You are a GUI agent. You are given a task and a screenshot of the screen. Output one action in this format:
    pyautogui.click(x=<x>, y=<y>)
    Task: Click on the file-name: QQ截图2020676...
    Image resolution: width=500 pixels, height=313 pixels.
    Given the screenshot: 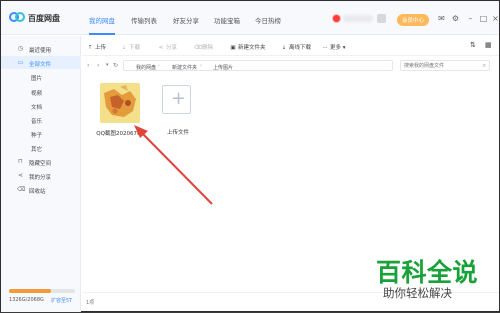 What is the action you would take?
    pyautogui.click(x=121, y=133)
    